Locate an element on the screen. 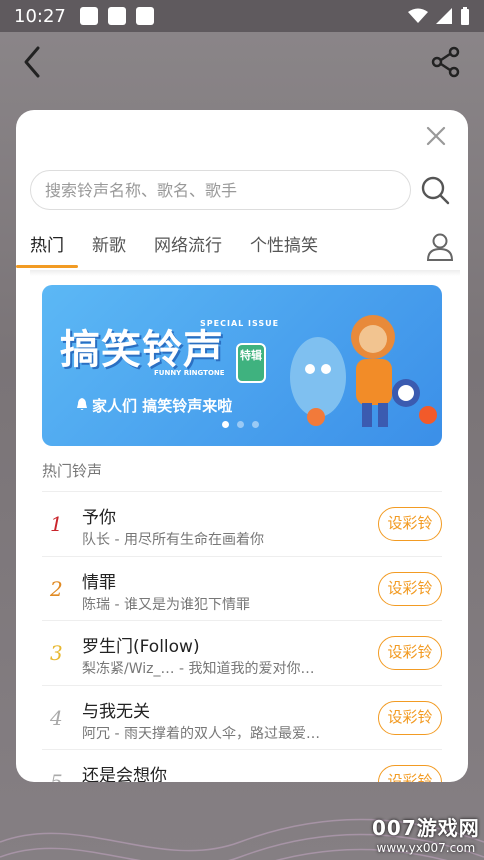  song-name: 还是会想你 is located at coordinates (124, 774).